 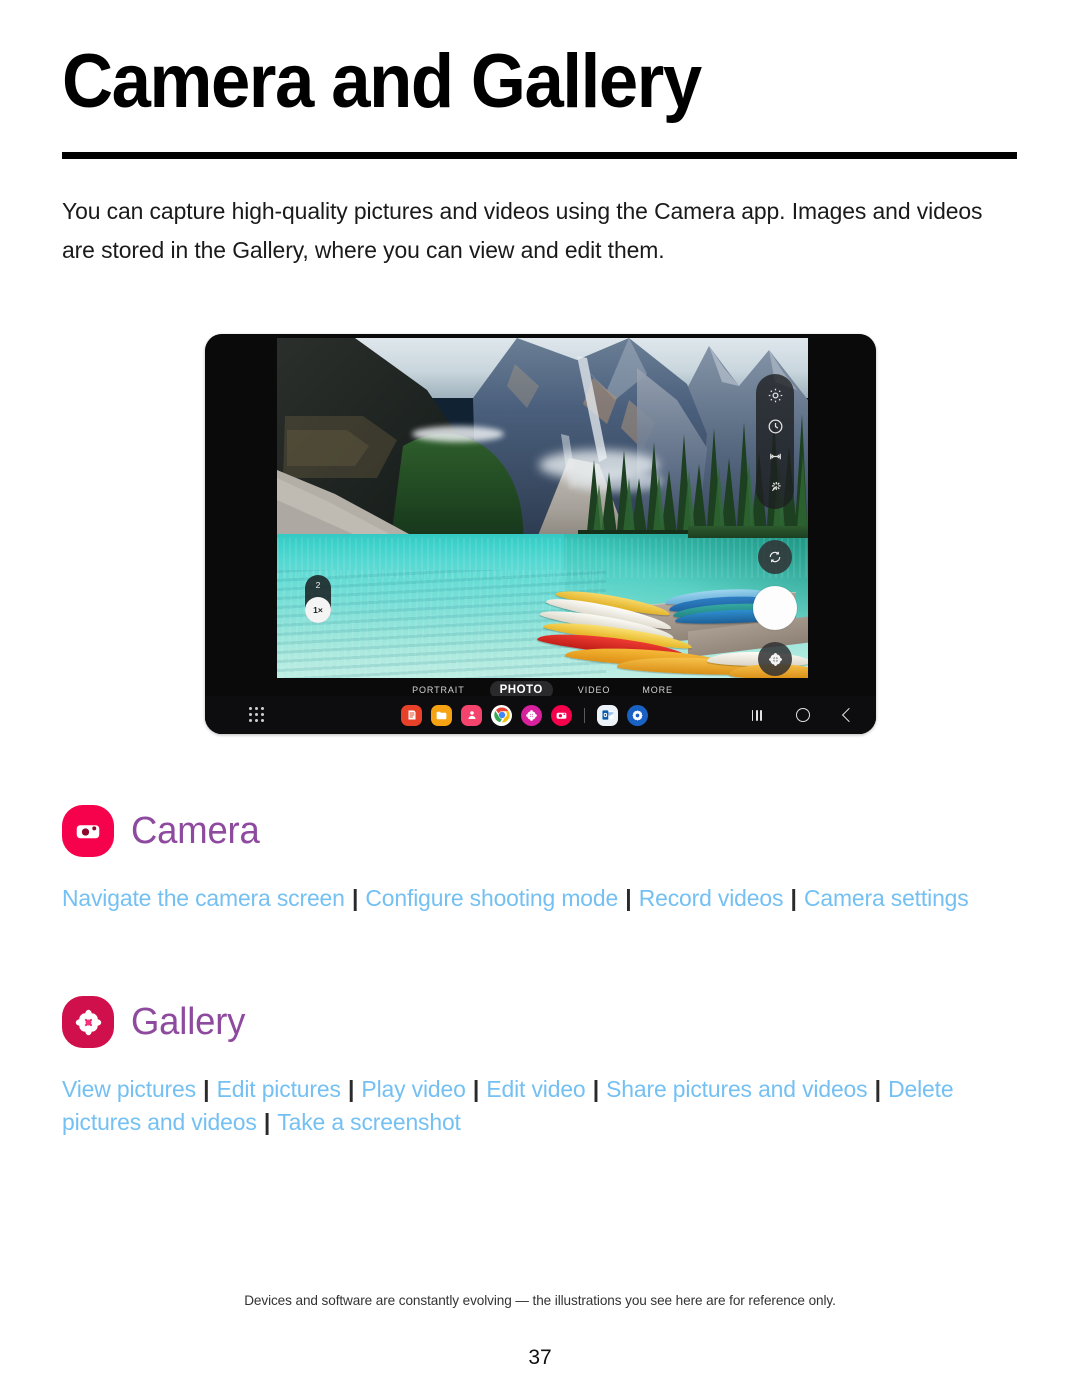 What do you see at coordinates (257, 715) in the screenshot?
I see `all-apps-icon` at bounding box center [257, 715].